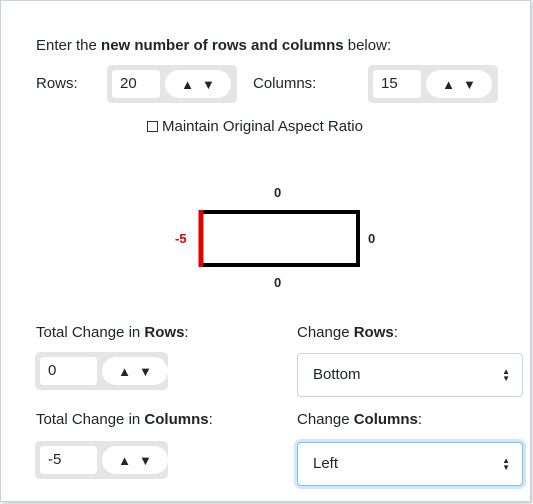  I want to click on total-cols-suffix: :, so click(210, 419).